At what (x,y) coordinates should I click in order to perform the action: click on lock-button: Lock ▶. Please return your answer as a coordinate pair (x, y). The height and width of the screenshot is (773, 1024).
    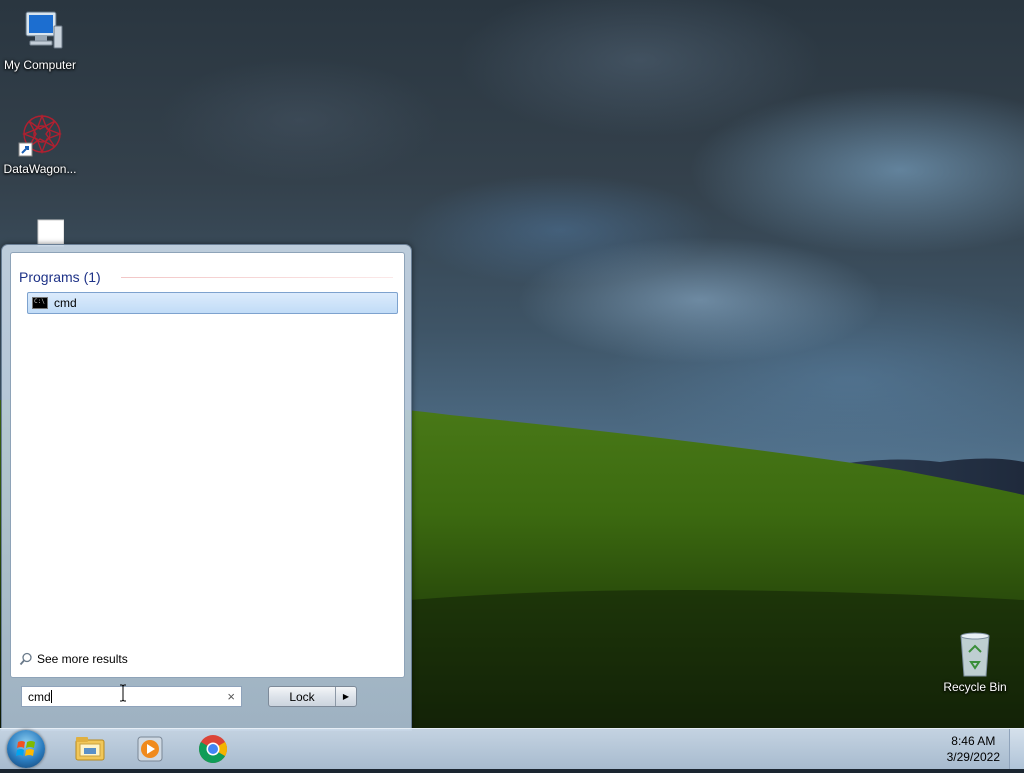
    Looking at the image, I should click on (312, 696).